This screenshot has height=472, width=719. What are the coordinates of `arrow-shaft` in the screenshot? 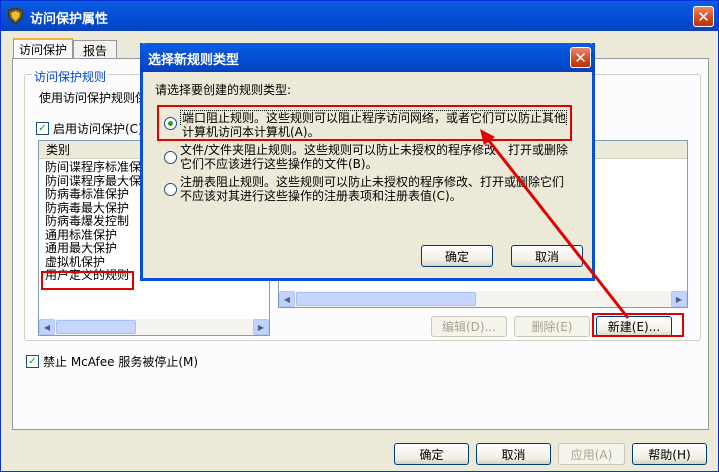 It's located at (557, 227).